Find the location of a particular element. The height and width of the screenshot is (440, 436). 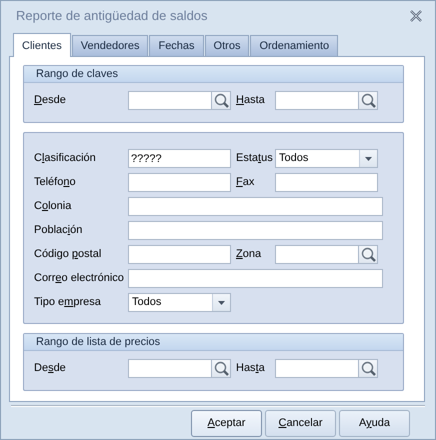

close-button is located at coordinates (416, 16).